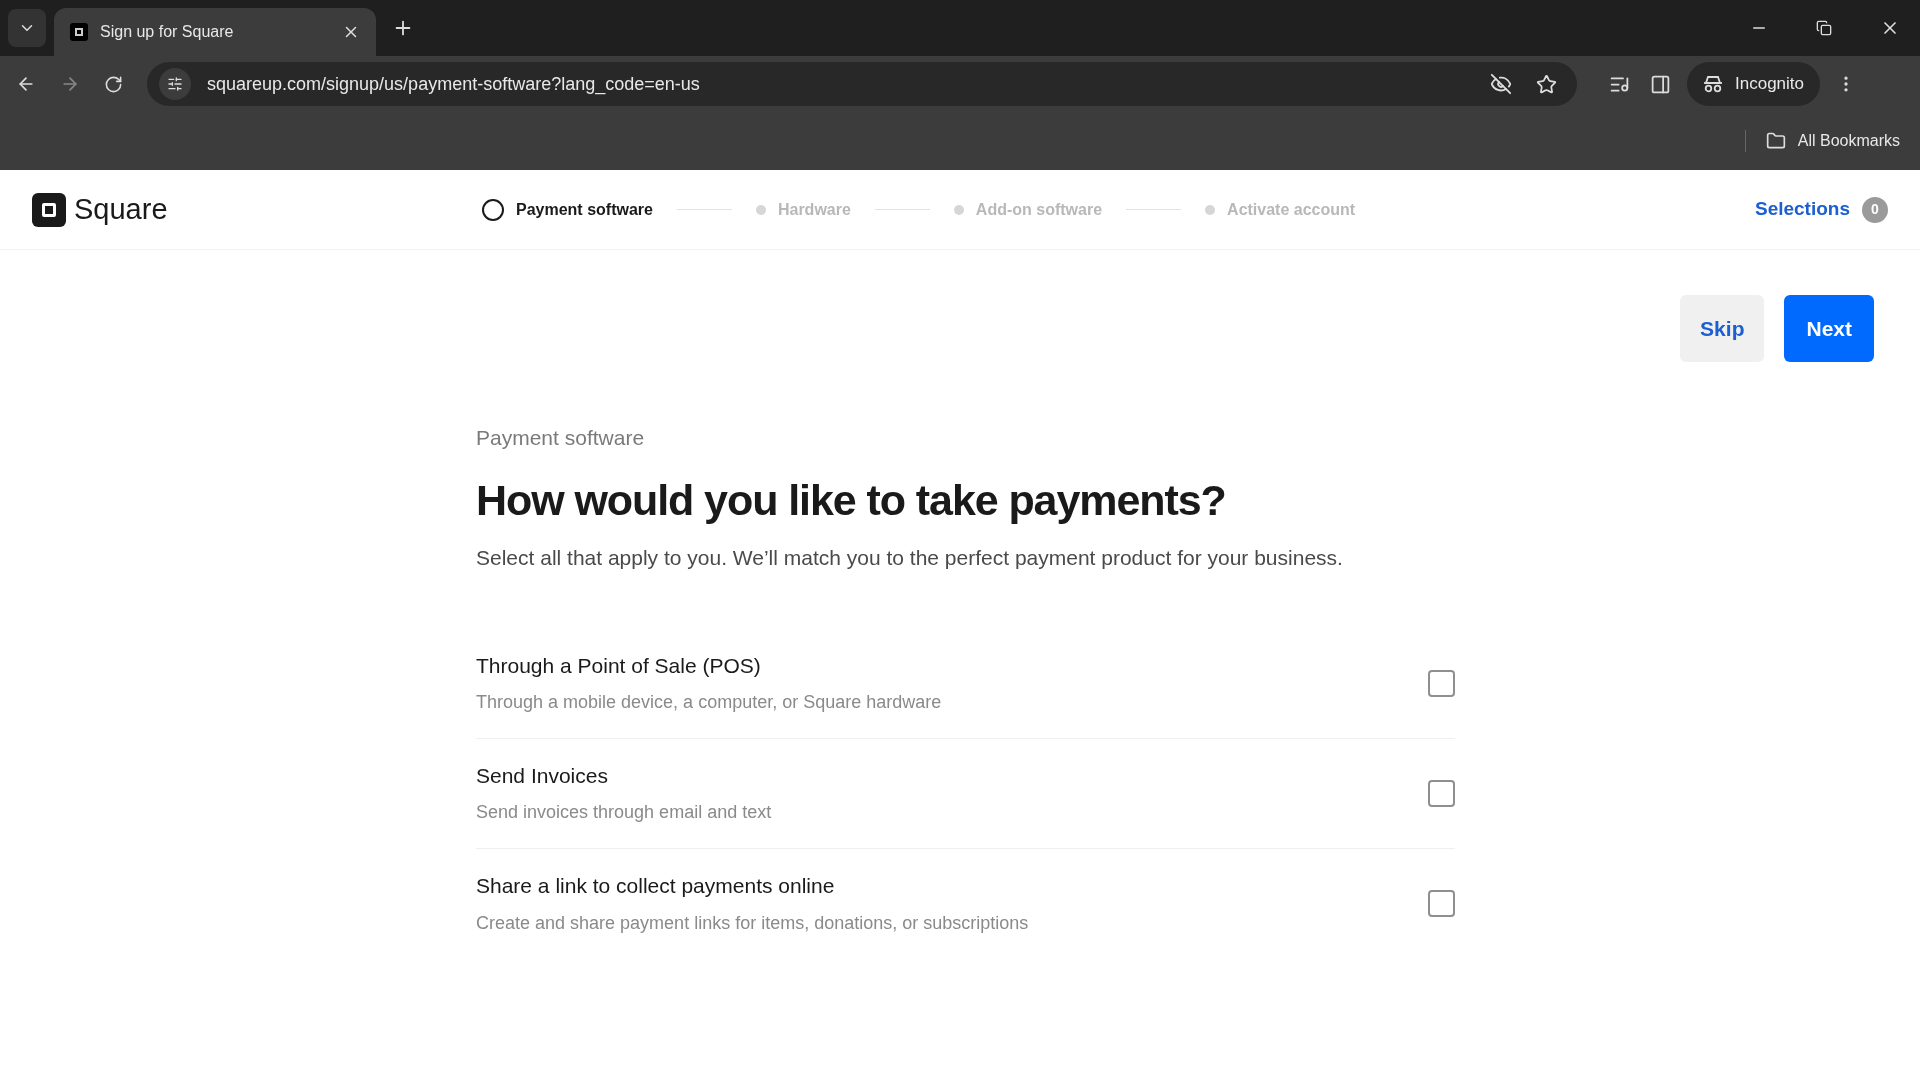 This screenshot has width=1920, height=1080. What do you see at coordinates (1875, 209) in the screenshot?
I see `selections-count-badge: 0` at bounding box center [1875, 209].